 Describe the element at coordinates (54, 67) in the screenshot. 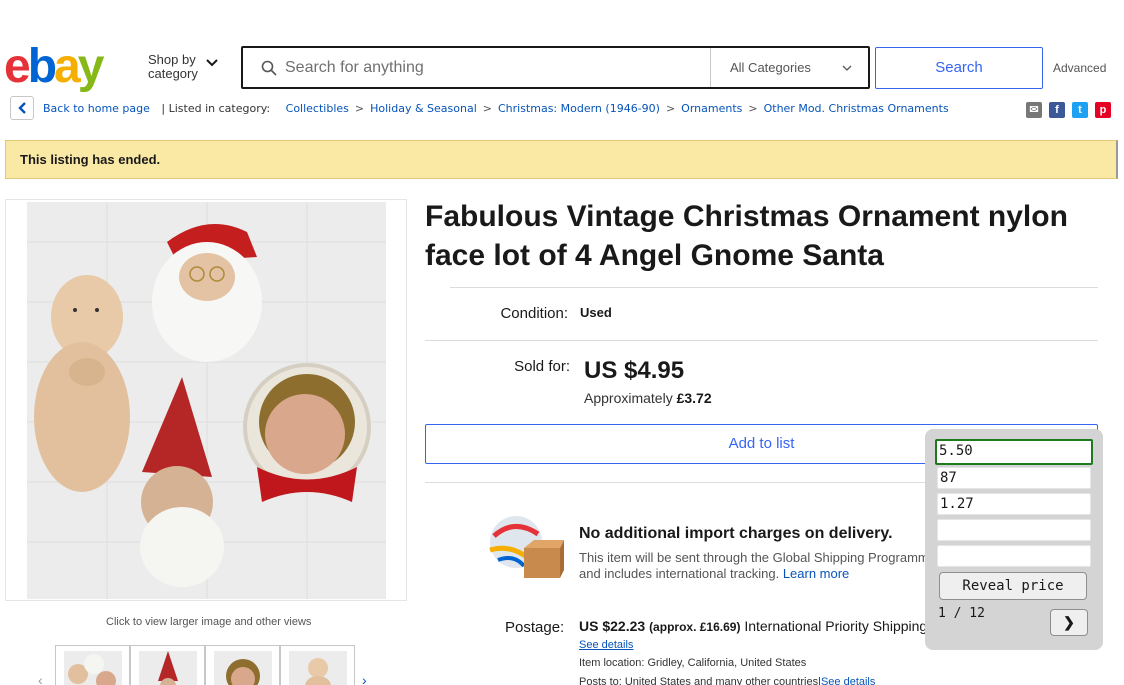

I see `svg-text: ebay` at that location.